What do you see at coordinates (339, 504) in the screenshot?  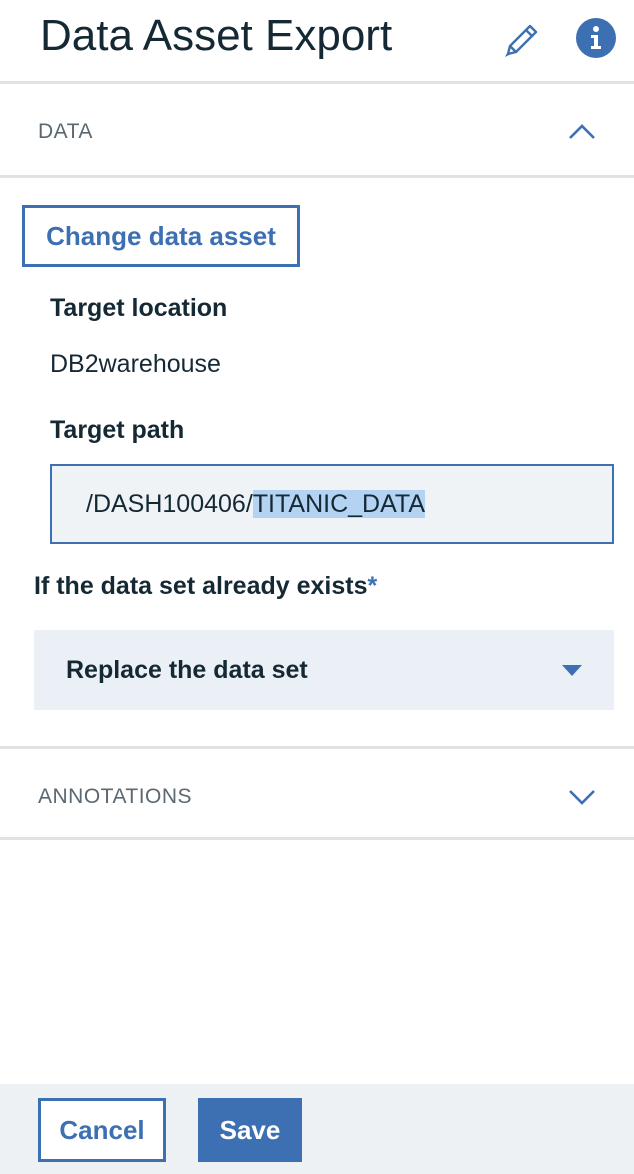 I see `target-path-selected-text: TITANIC_DATA` at bounding box center [339, 504].